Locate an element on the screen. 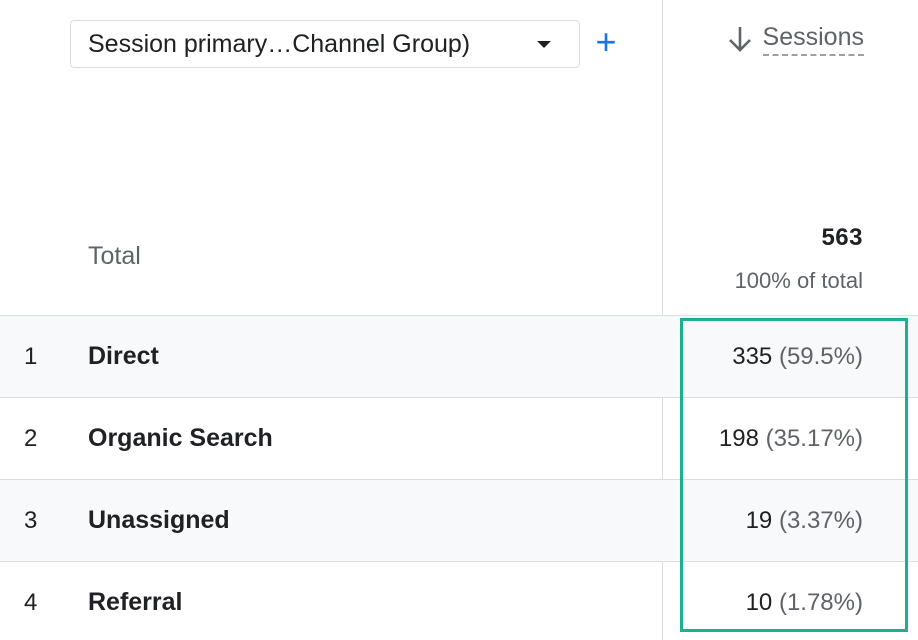  sessions-column-title: Sessions is located at coordinates (813, 39).